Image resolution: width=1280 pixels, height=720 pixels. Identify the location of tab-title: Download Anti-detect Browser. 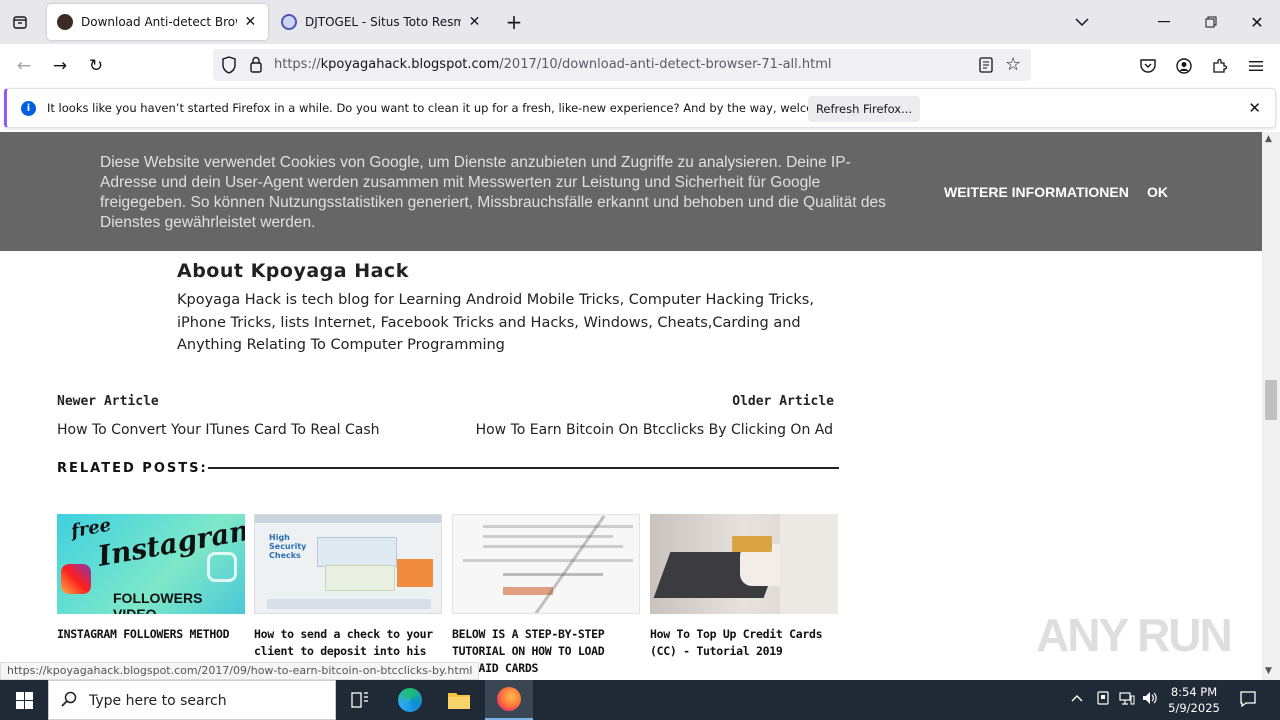
(159, 22).